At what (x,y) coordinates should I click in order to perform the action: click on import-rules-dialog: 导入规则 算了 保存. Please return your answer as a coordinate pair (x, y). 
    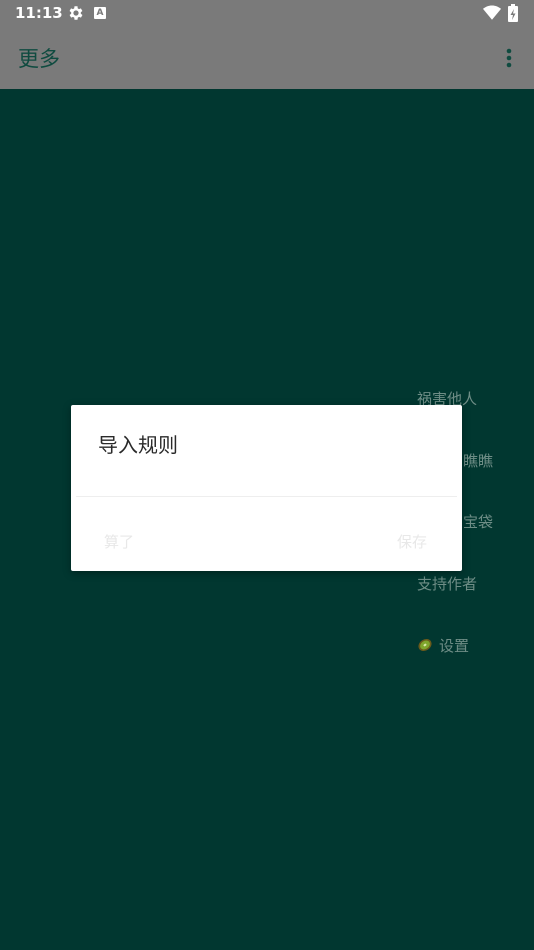
    Looking at the image, I should click on (266, 488).